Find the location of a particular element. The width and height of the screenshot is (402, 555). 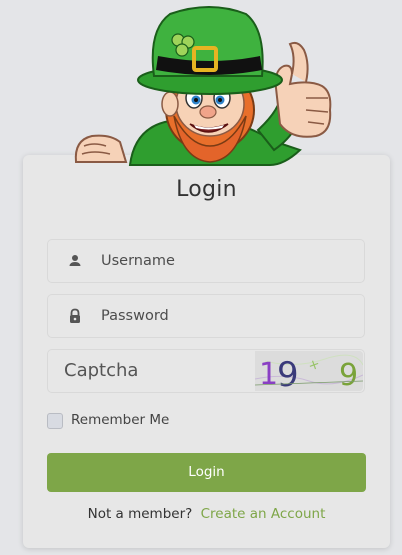

login-button: Login is located at coordinates (206, 472).